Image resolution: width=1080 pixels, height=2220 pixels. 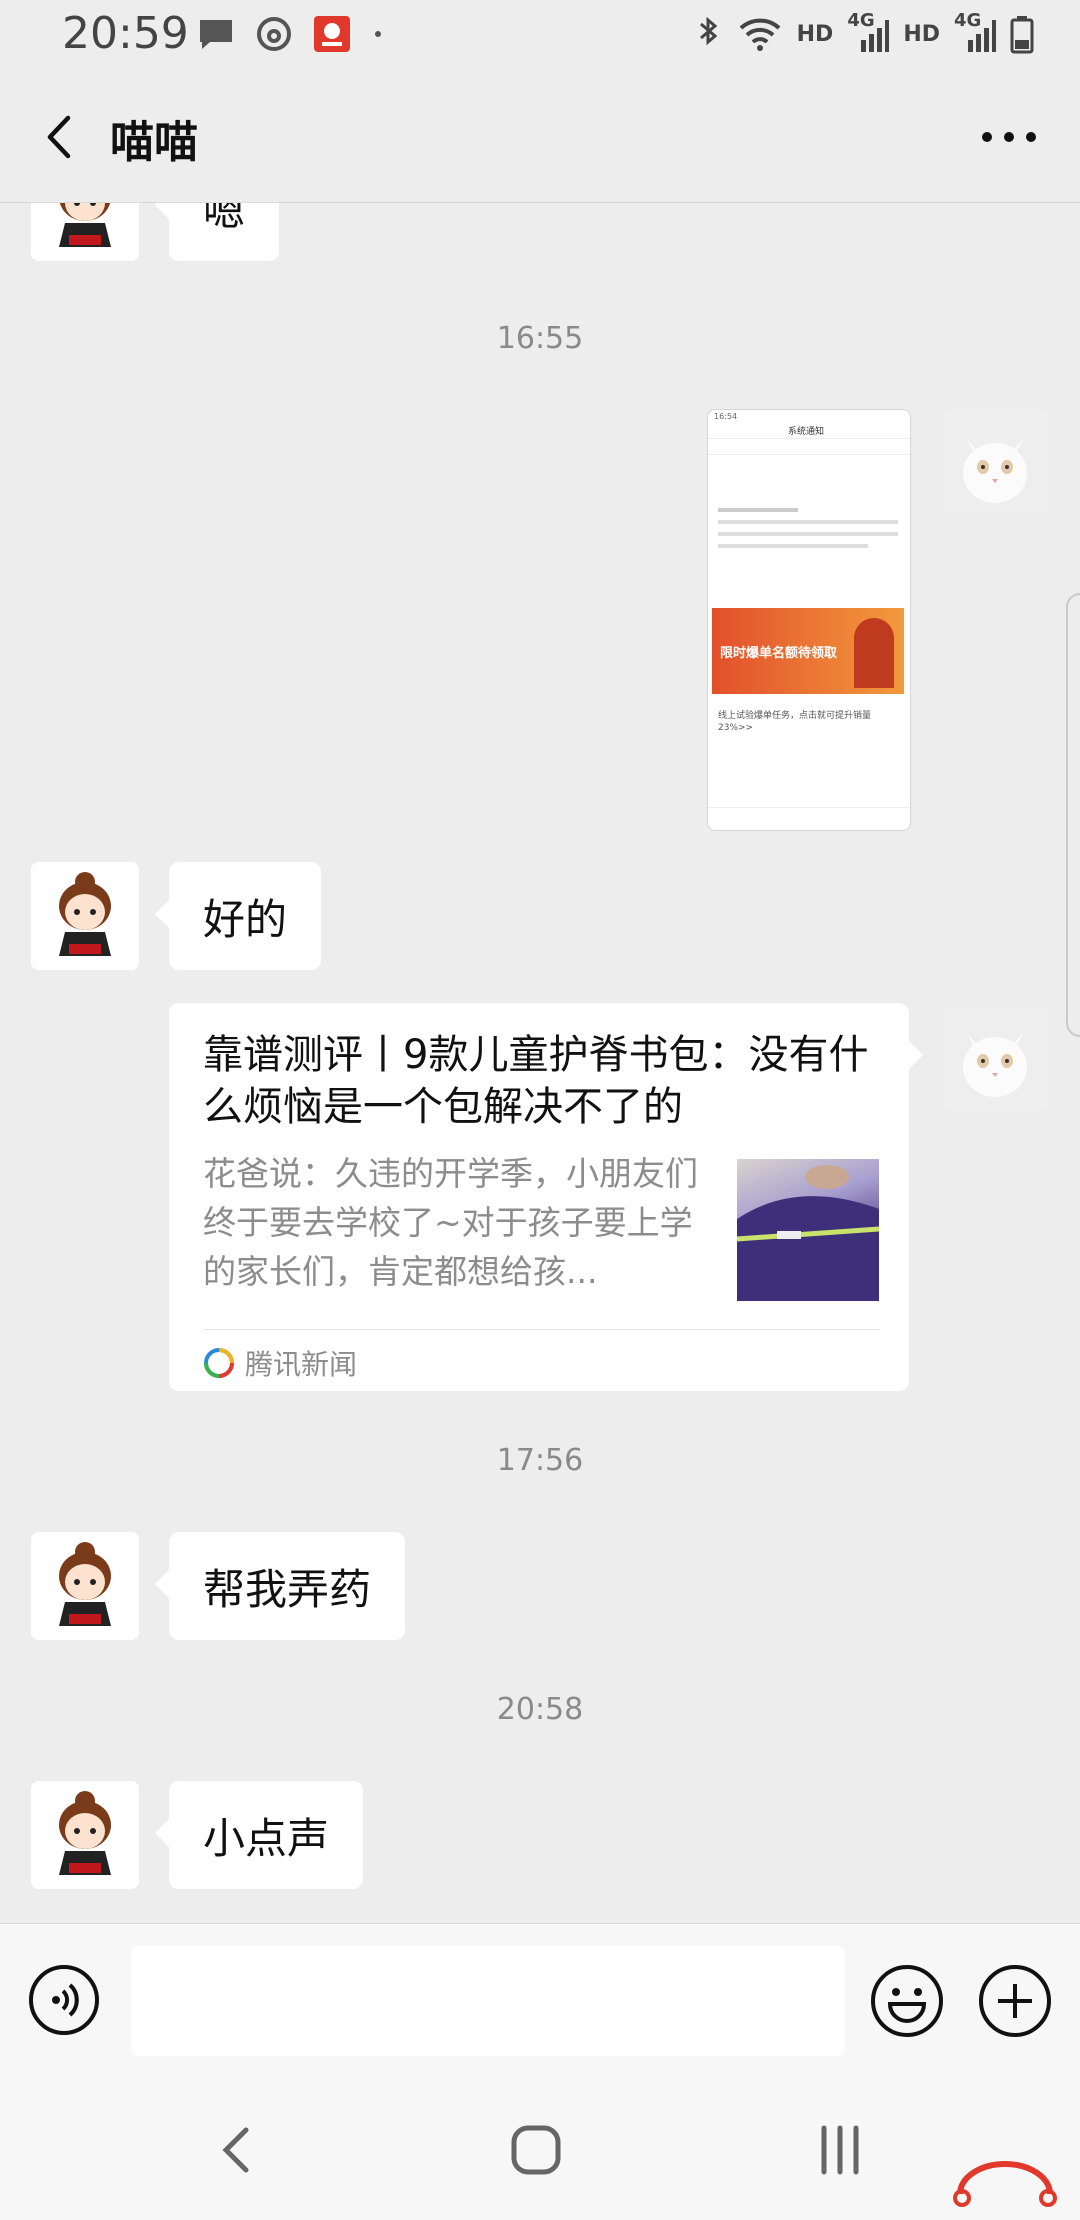 I want to click on watermark-logo-icon, so click(x=1005, y=2184).